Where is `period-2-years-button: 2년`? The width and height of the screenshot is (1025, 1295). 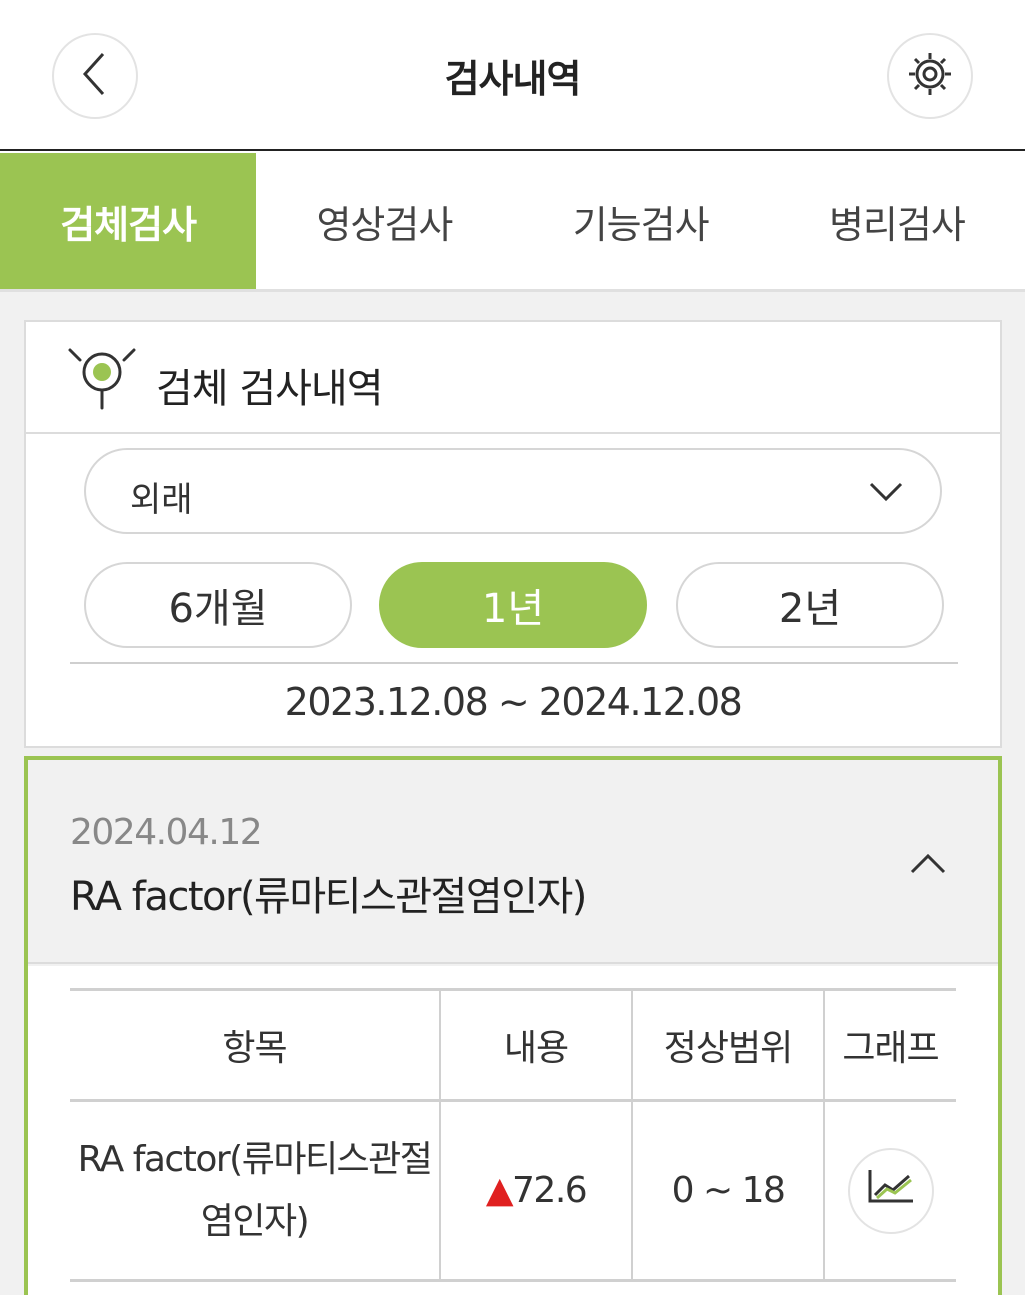
period-2-years-button: 2년 is located at coordinates (810, 605).